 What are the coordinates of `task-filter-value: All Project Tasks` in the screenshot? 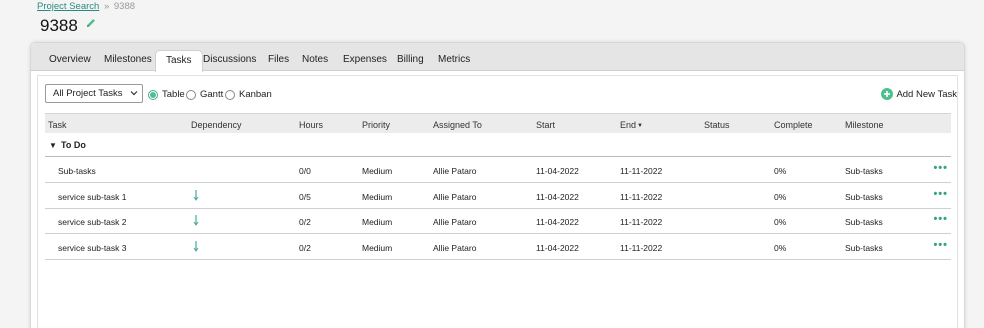 It's located at (88, 93).